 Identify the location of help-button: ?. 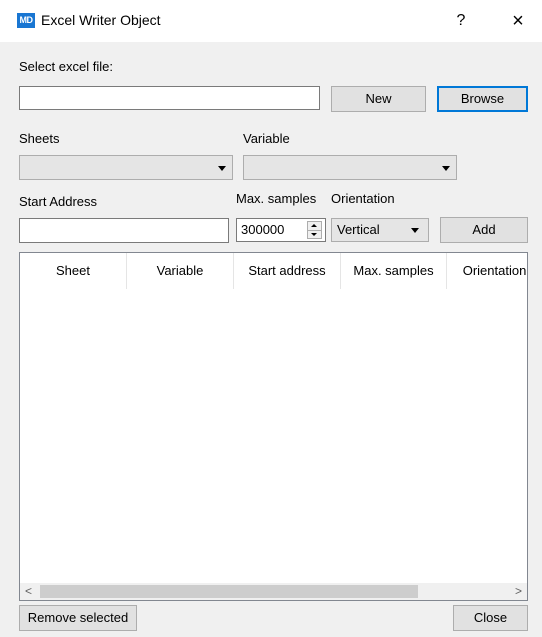
(461, 21).